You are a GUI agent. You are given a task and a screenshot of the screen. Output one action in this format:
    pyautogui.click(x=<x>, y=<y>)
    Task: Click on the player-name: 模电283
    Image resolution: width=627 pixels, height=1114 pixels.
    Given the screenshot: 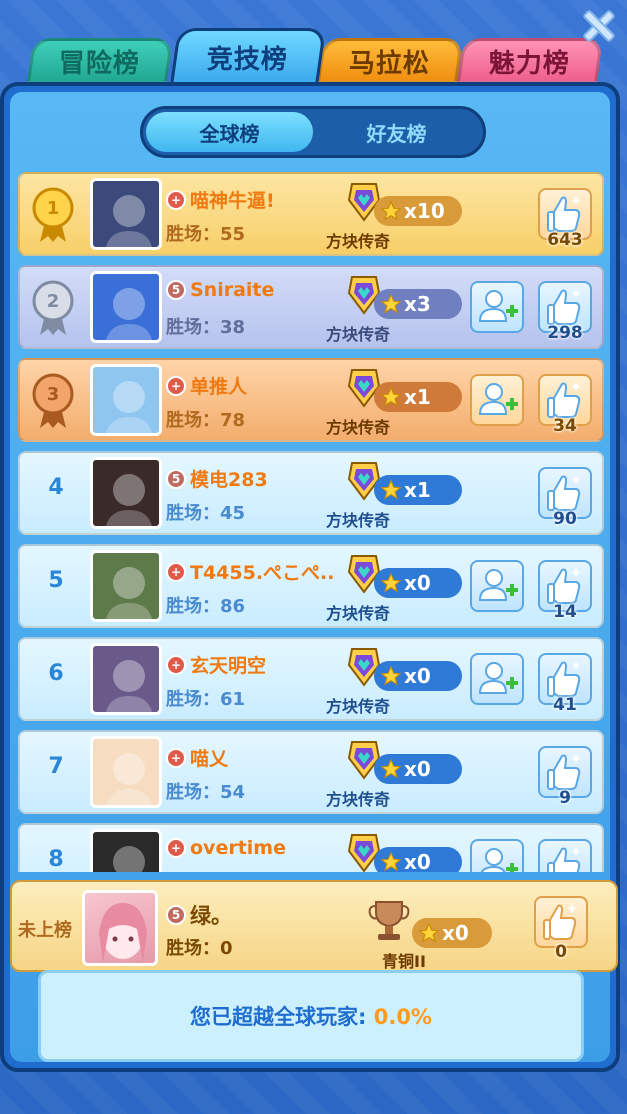 What is the action you would take?
    pyautogui.click(x=229, y=480)
    